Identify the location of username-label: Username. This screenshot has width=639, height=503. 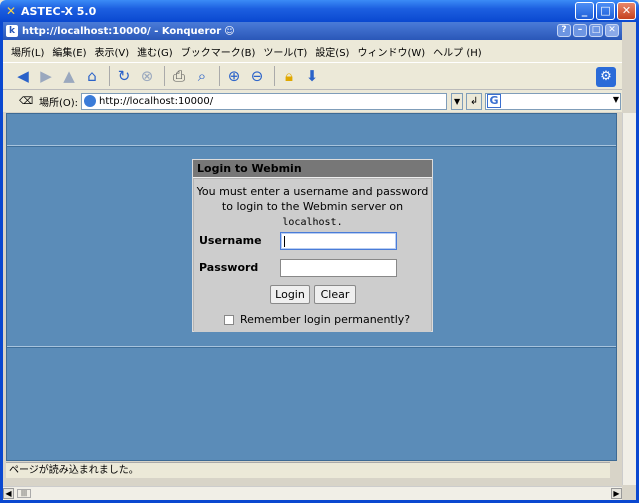
(230, 240).